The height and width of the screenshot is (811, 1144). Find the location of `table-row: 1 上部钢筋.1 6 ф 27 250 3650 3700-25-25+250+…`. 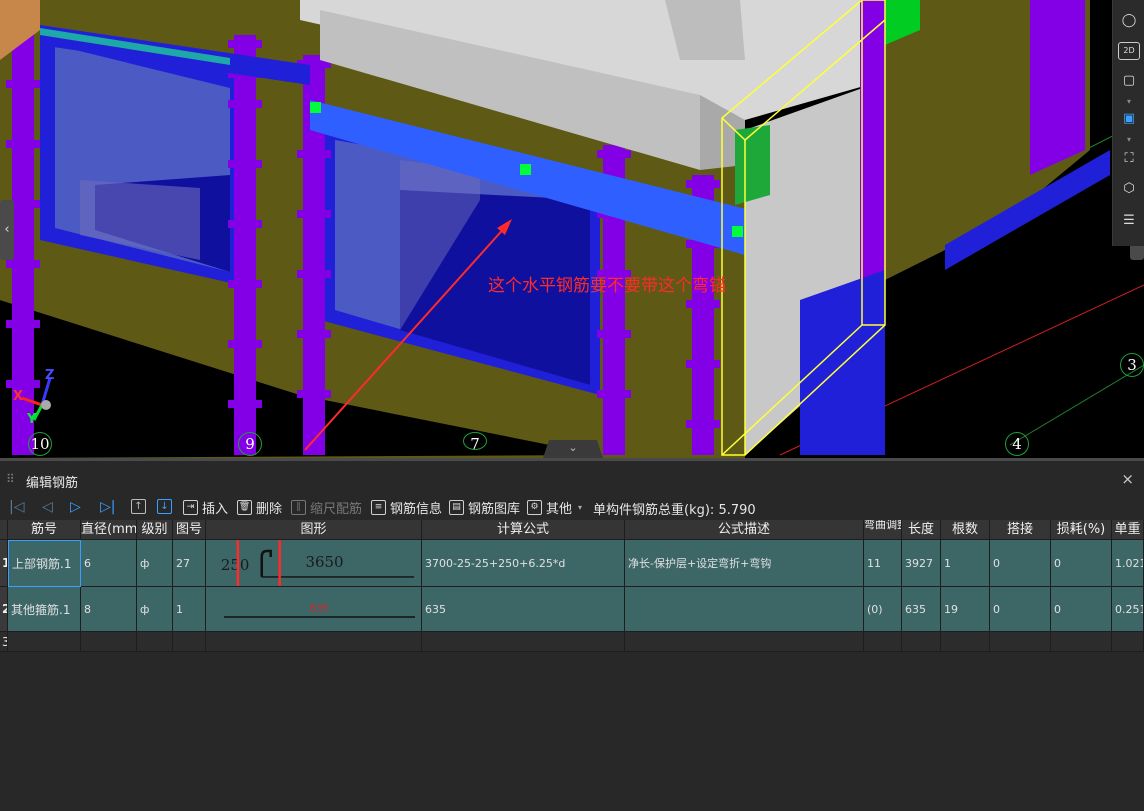

table-row: 1 上部钢筋.1 6 ф 27 250 3650 3700-25-25+250+… is located at coordinates (572, 563).